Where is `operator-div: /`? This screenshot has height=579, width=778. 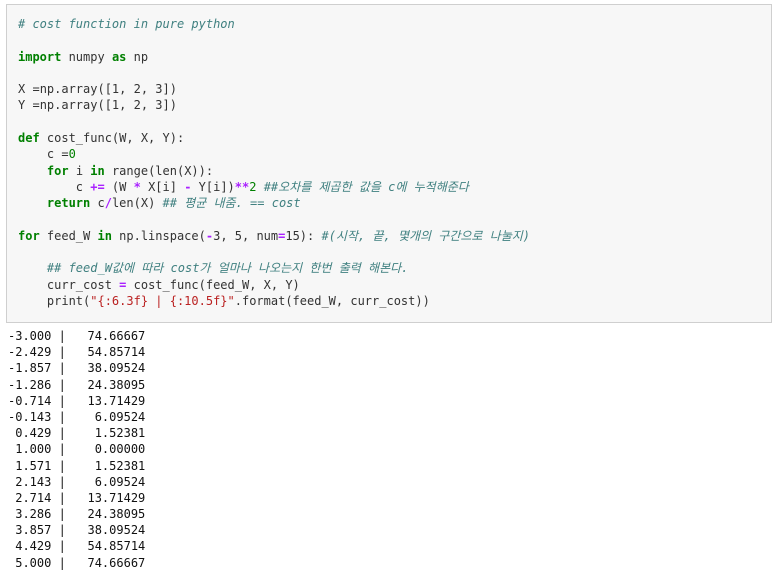 operator-div: / is located at coordinates (108, 203).